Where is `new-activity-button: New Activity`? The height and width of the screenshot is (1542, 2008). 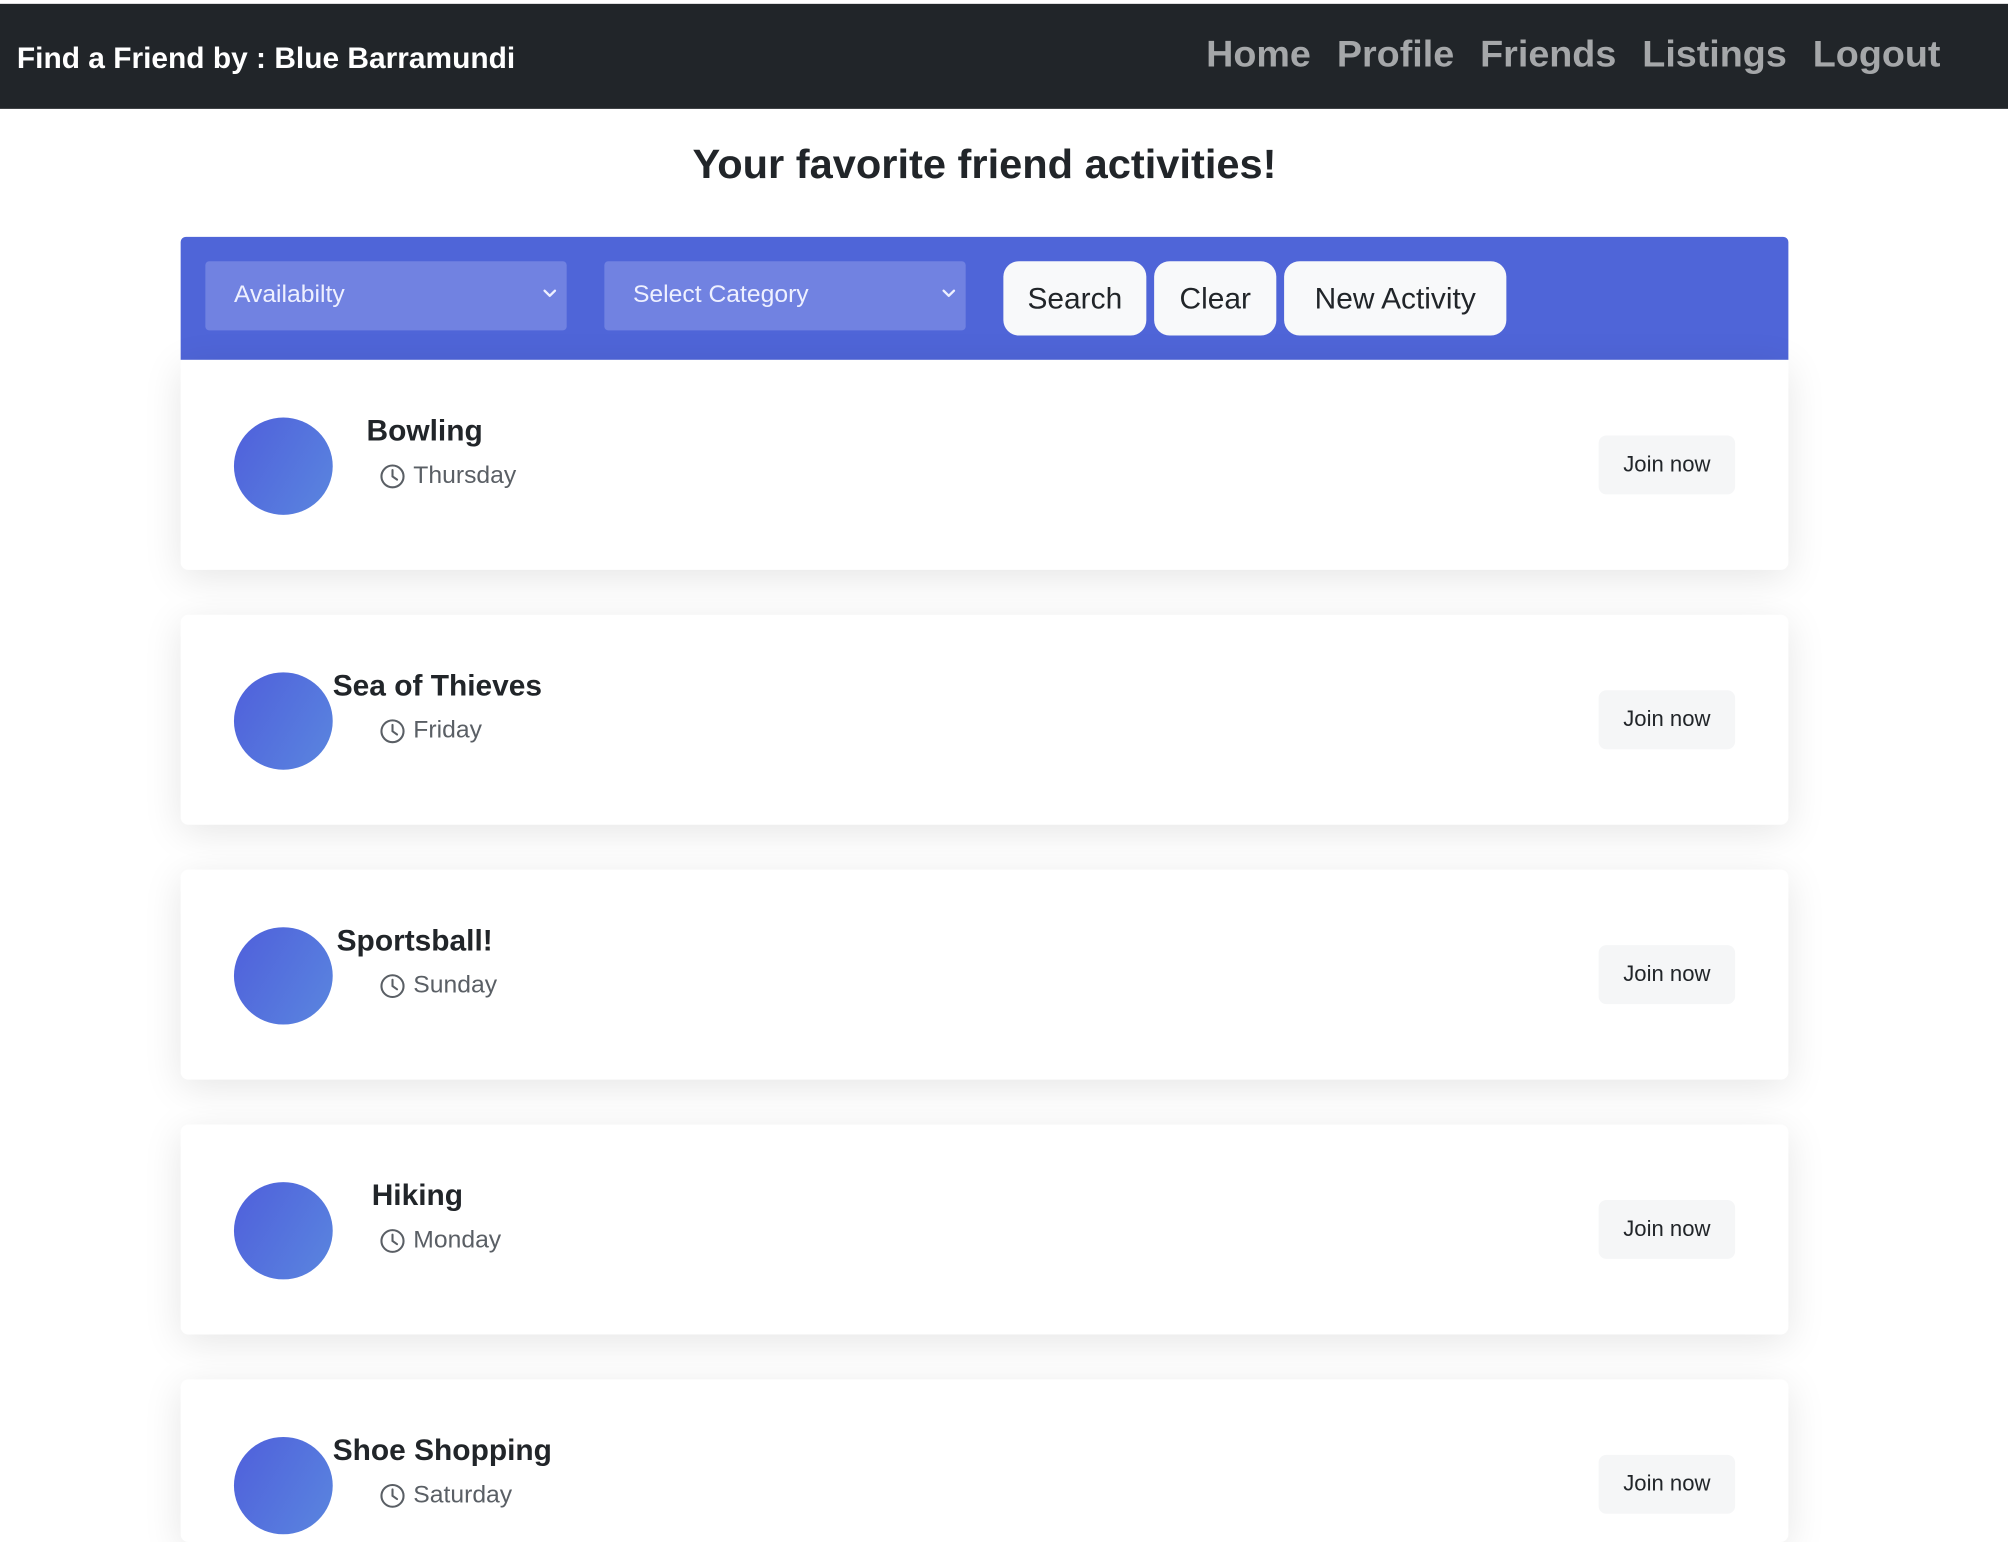 new-activity-button: New Activity is located at coordinates (1395, 298).